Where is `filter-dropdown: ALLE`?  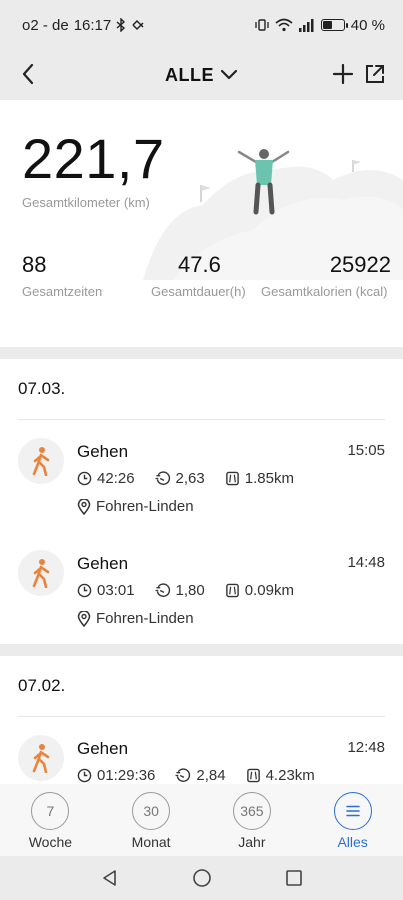 filter-dropdown: ALLE is located at coordinates (201, 75).